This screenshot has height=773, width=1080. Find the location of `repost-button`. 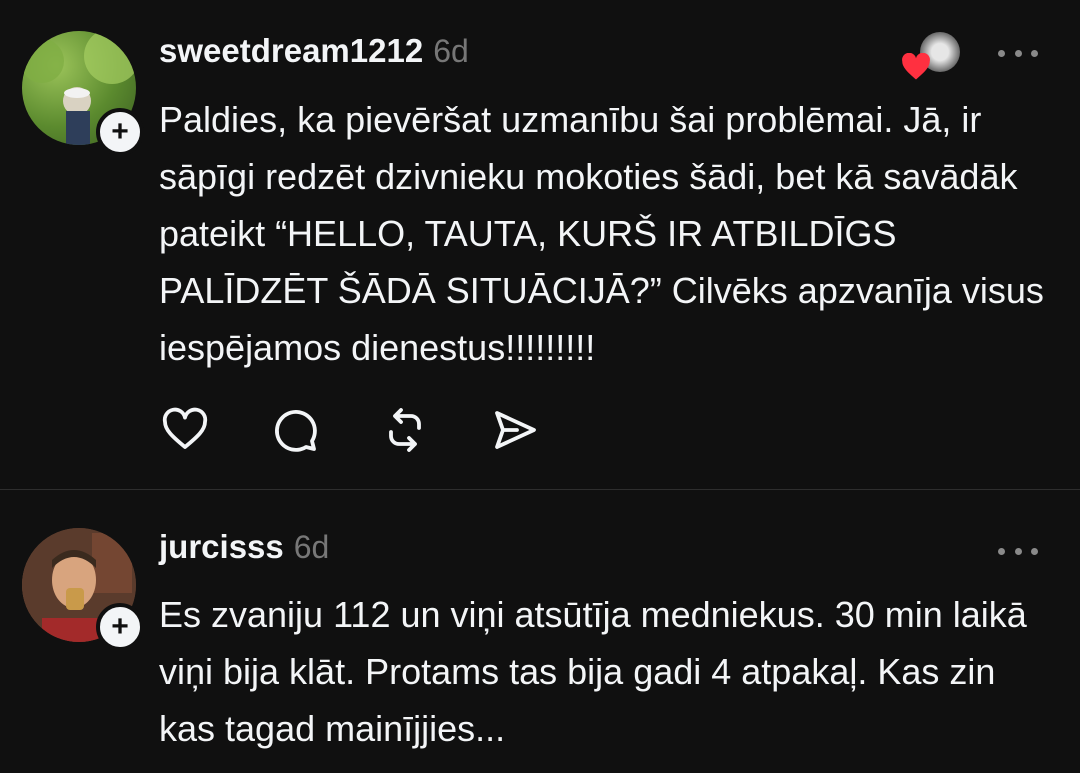

repost-button is located at coordinates (405, 430).